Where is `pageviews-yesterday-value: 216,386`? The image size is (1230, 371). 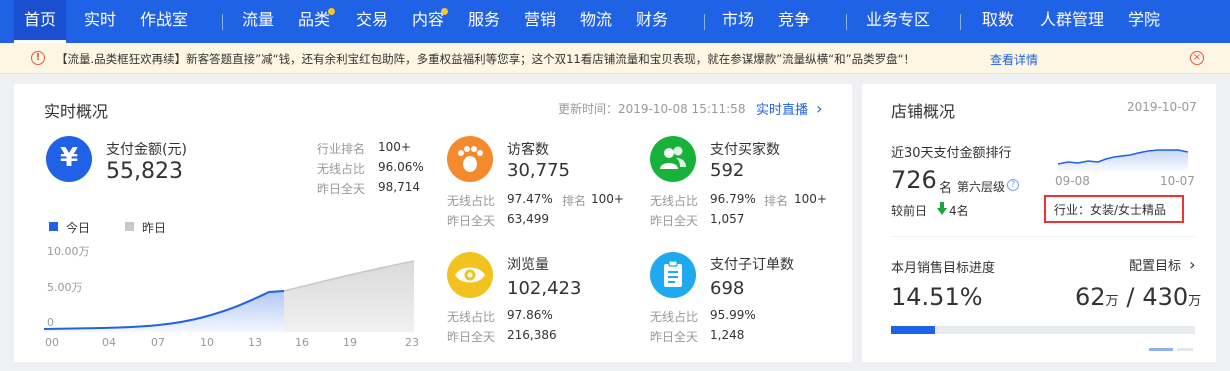 pageviews-yesterday-value: 216,386 is located at coordinates (532, 335).